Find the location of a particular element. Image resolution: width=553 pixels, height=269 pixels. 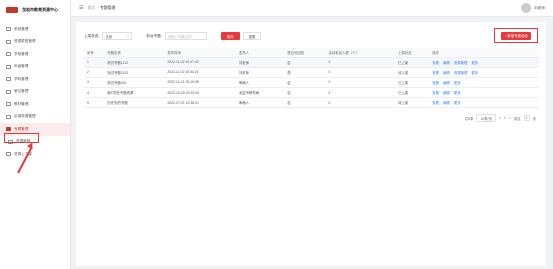

sidebar-item: 学段管理 is located at coordinates (35, 54).